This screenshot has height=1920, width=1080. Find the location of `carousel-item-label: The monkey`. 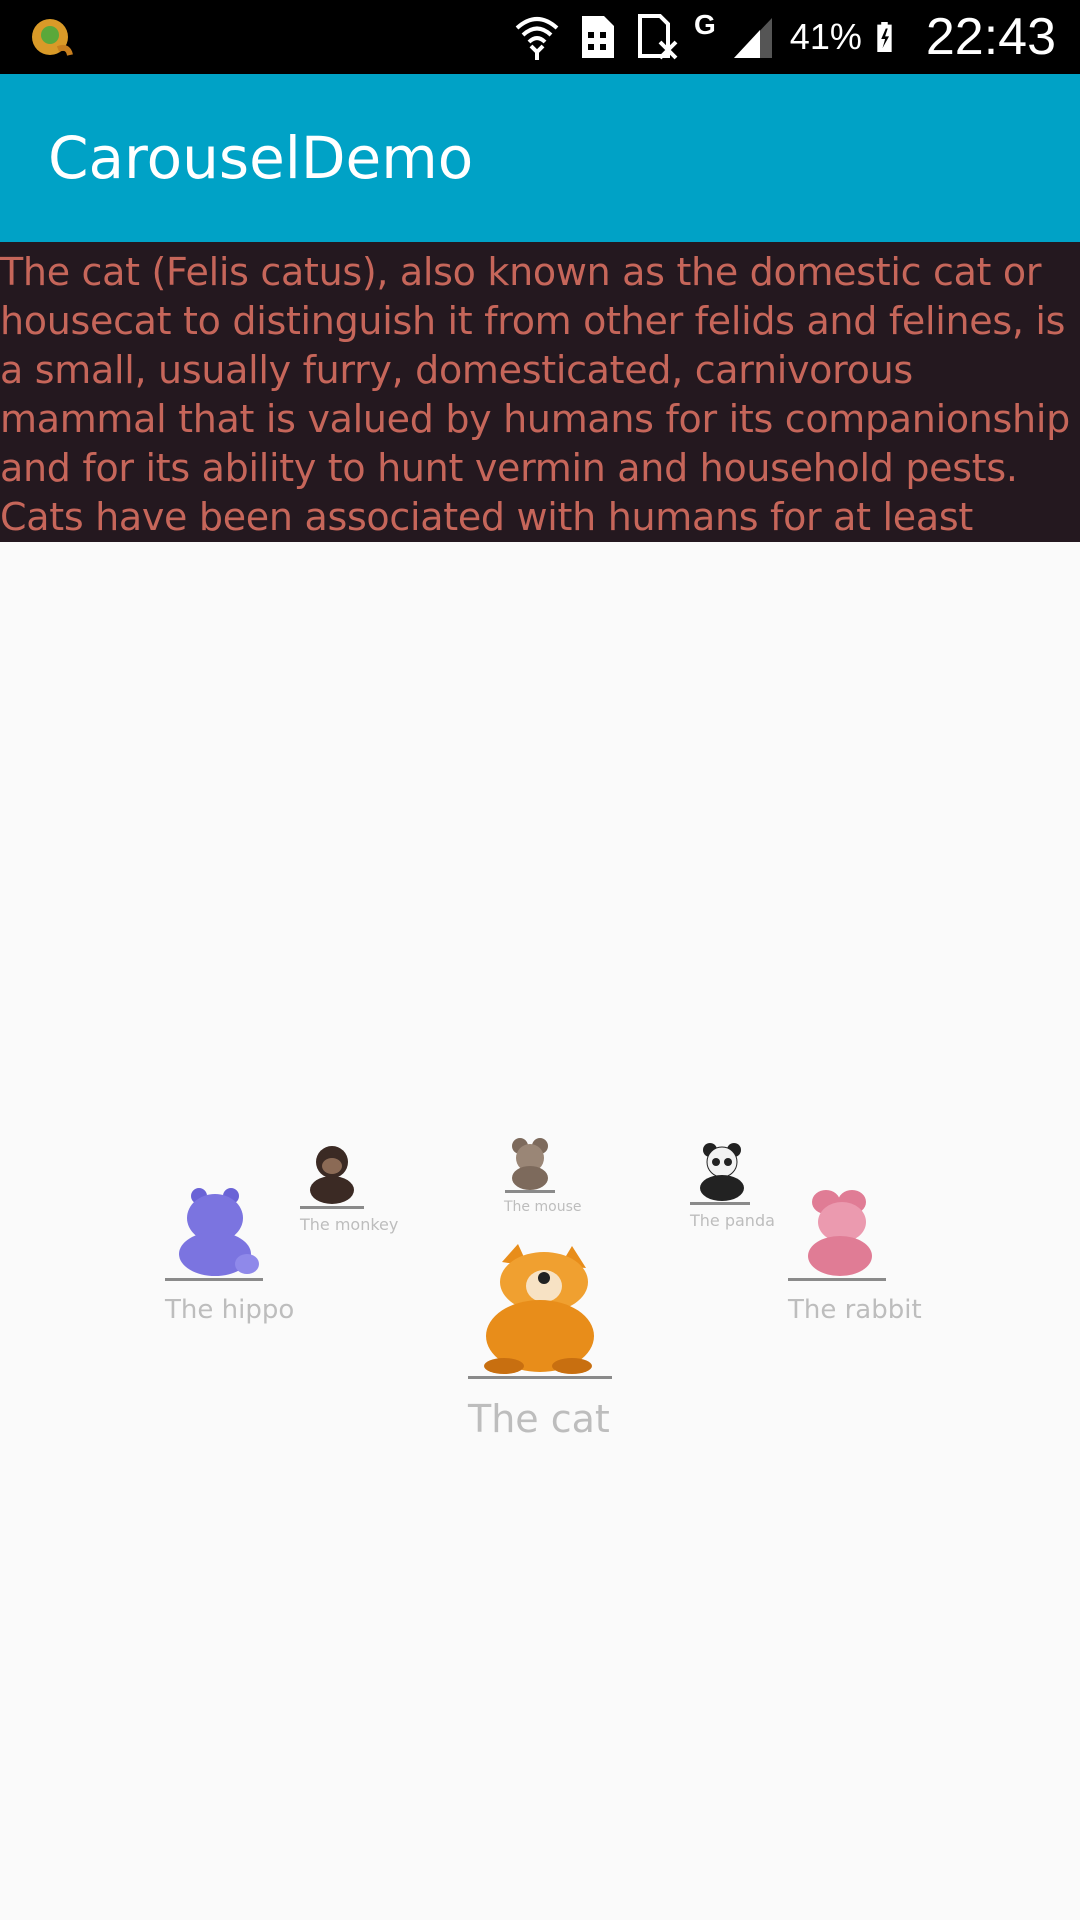

carousel-item-label: The monkey is located at coordinates (349, 1224).